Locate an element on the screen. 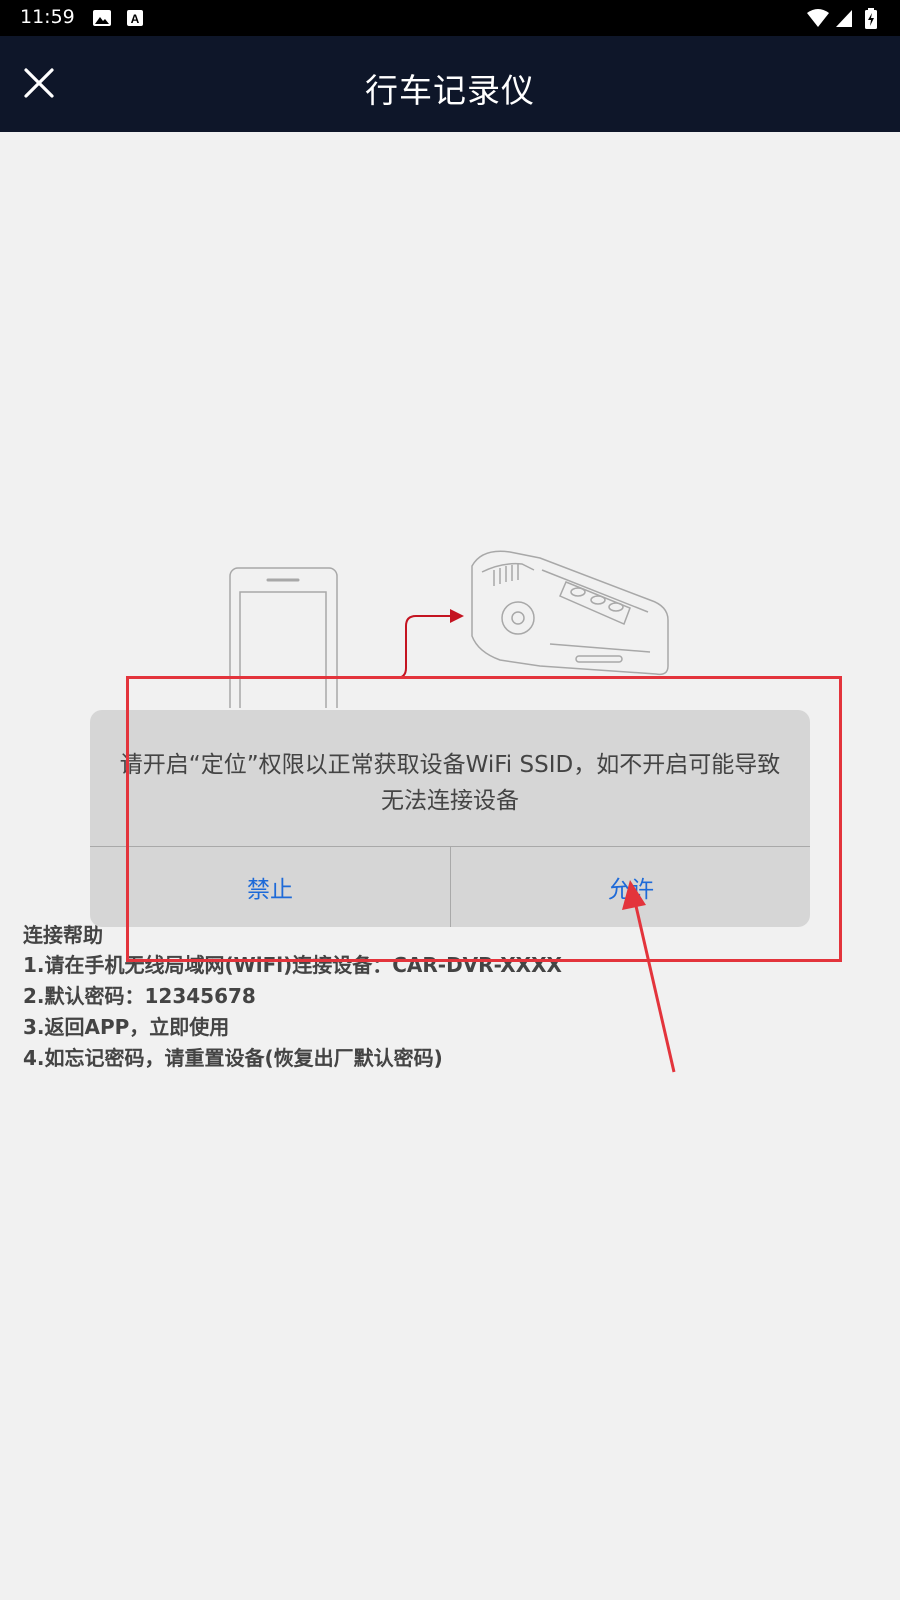 Image resolution: width=900 pixels, height=1600 pixels. allow-button: 允许 is located at coordinates (630, 887).